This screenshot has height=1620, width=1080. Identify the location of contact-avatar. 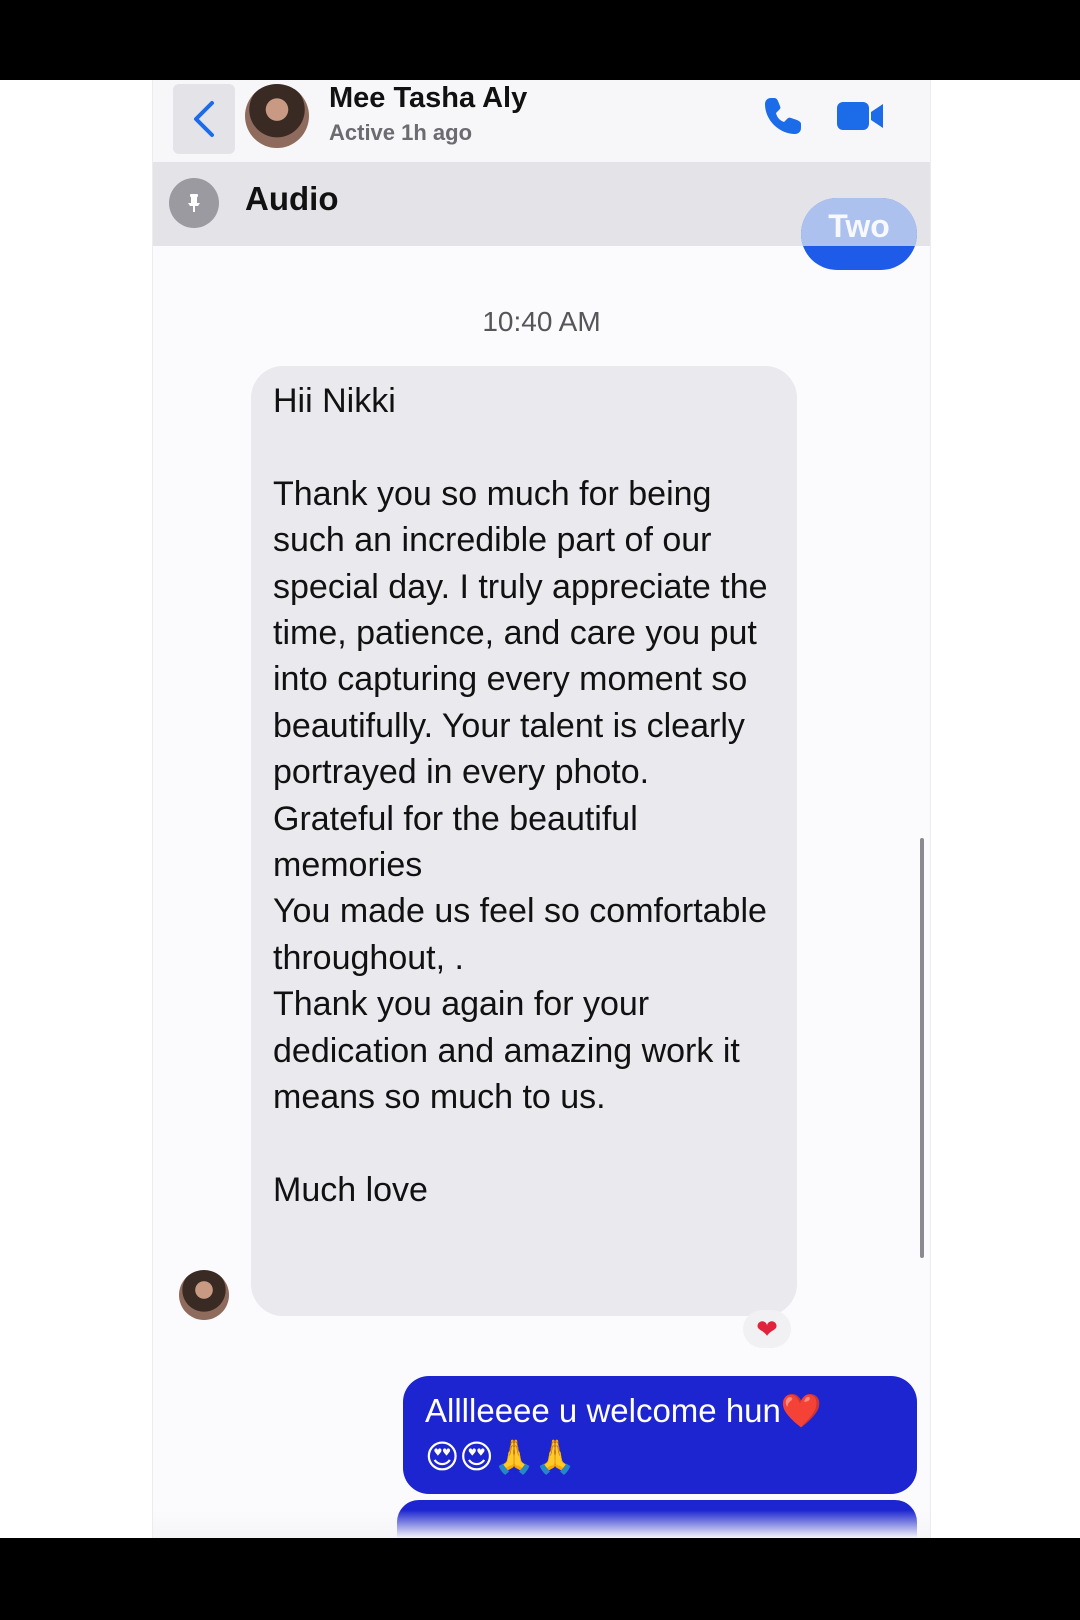
(277, 116).